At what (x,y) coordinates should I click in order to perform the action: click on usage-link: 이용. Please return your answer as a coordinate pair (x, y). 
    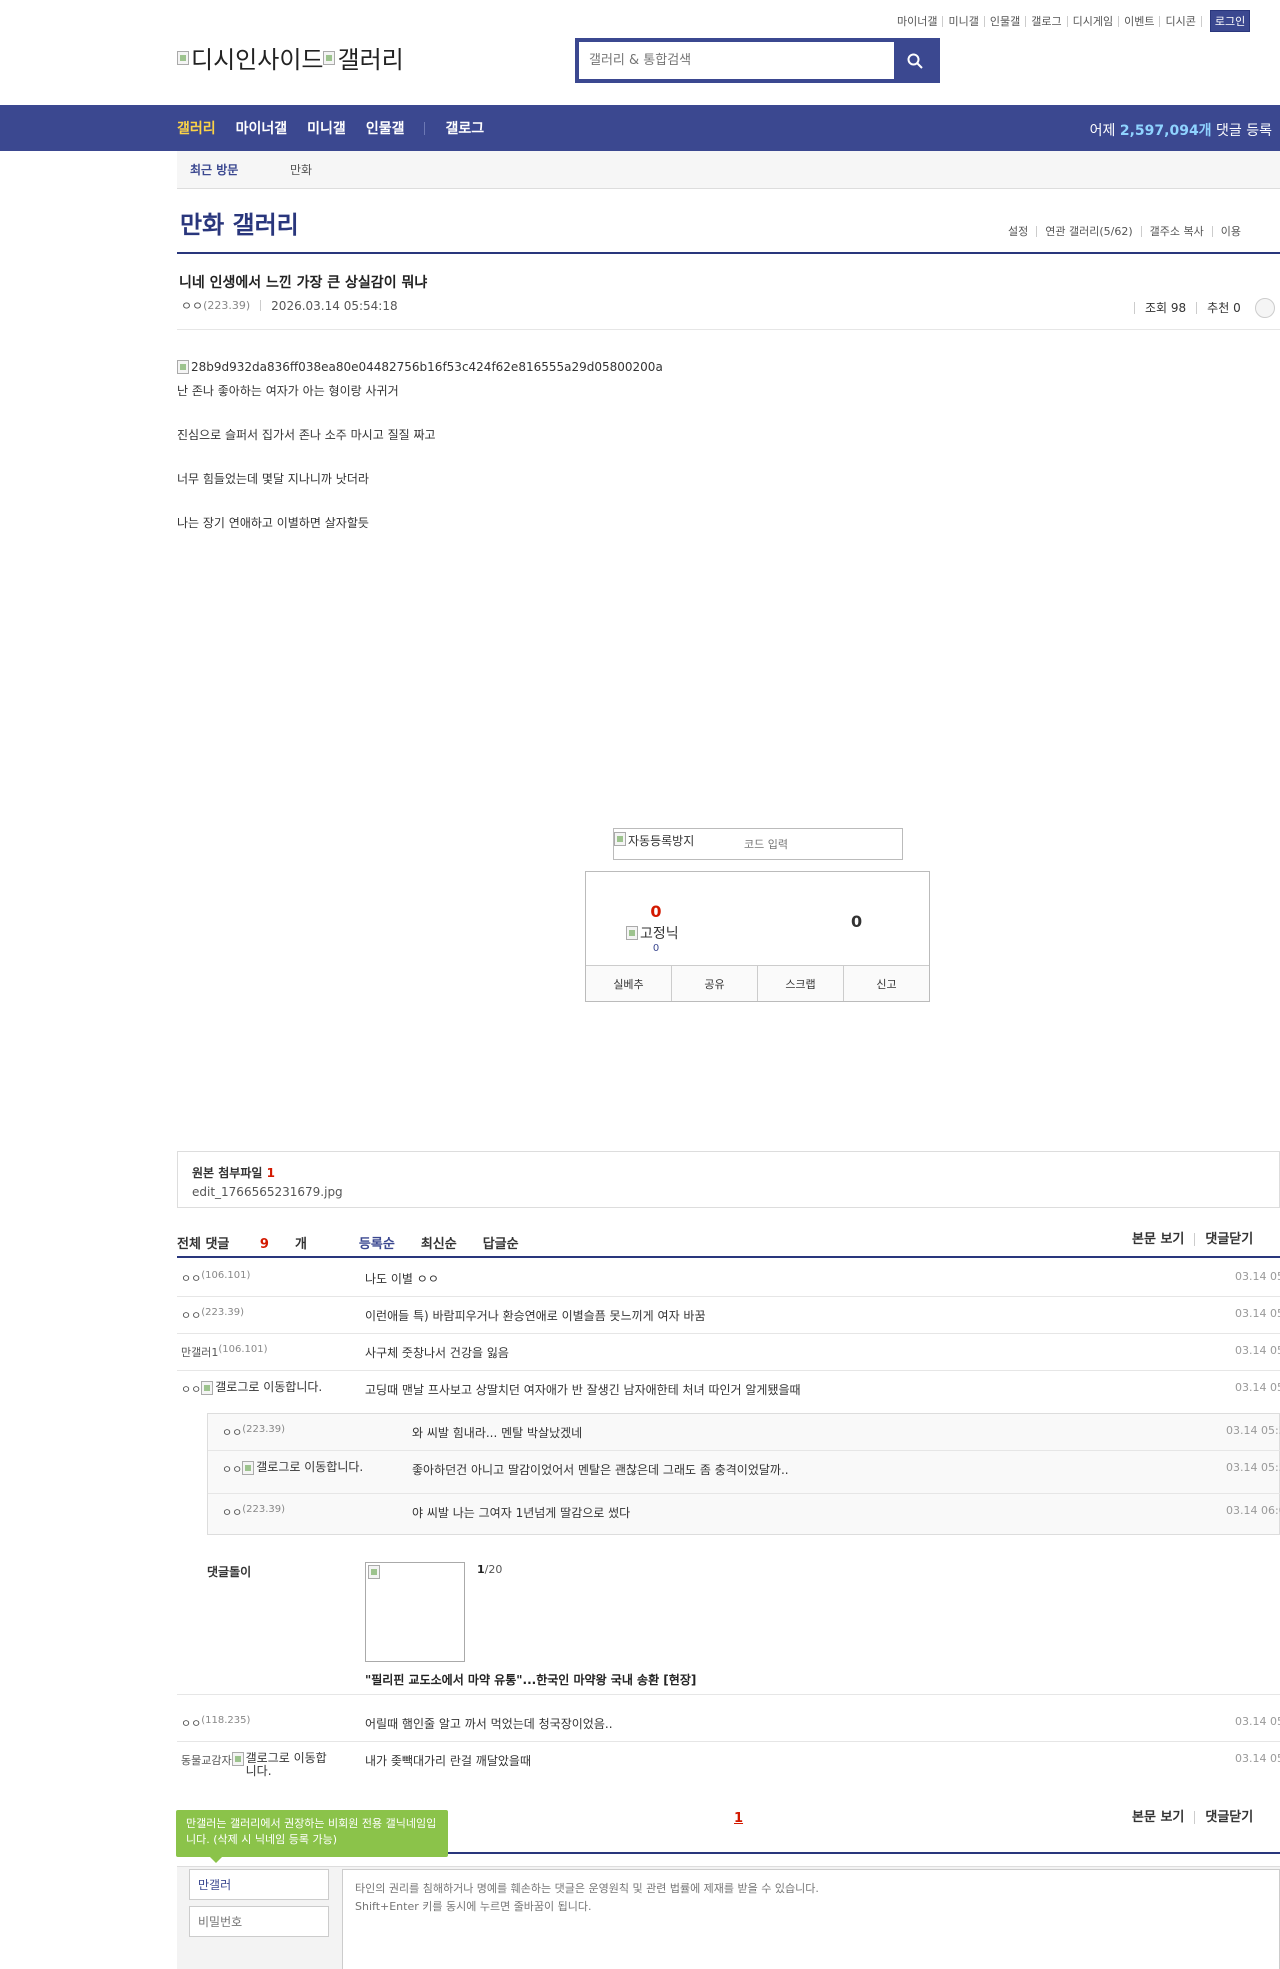
    Looking at the image, I should click on (1230, 231).